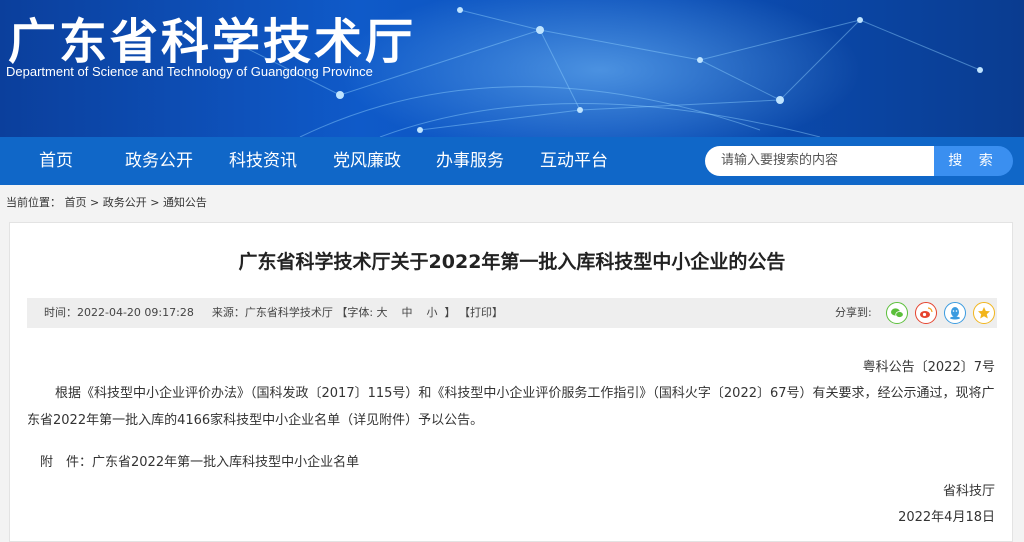 This screenshot has width=1024, height=542. Describe the element at coordinates (263, 161) in the screenshot. I see `nav-item-sci-news: 科技资讯` at that location.